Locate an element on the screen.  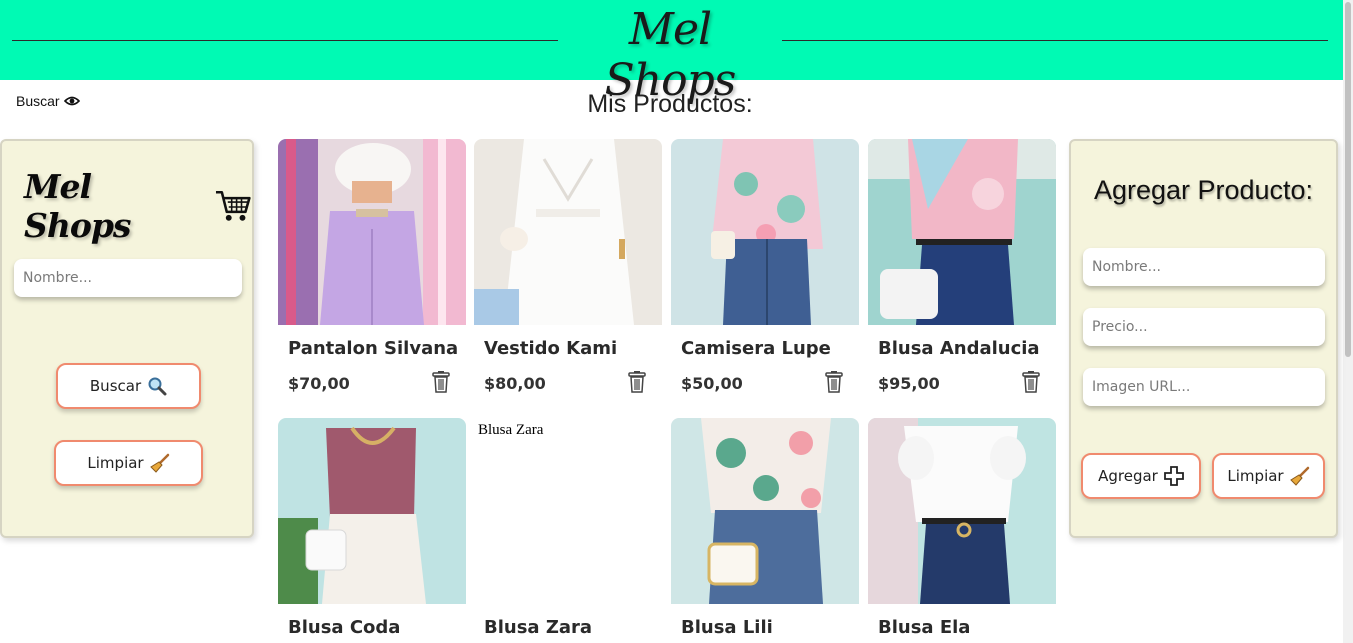
product-name: Blusa Andalucia is located at coordinates (959, 348).